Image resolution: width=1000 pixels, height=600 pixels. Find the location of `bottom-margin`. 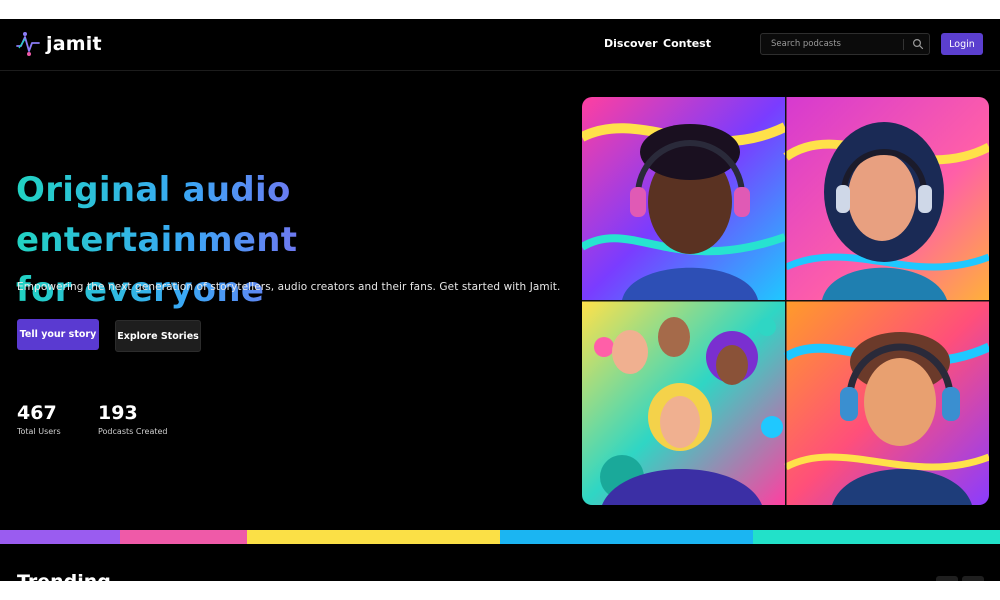

bottom-margin is located at coordinates (500, 590).